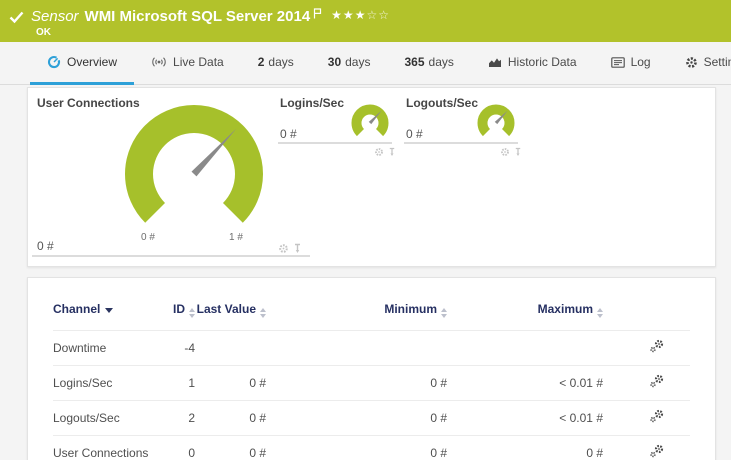 The image size is (731, 460). Describe the element at coordinates (442, 103) in the screenshot. I see `gauge-title-logouts: Logouts/Sec` at that location.